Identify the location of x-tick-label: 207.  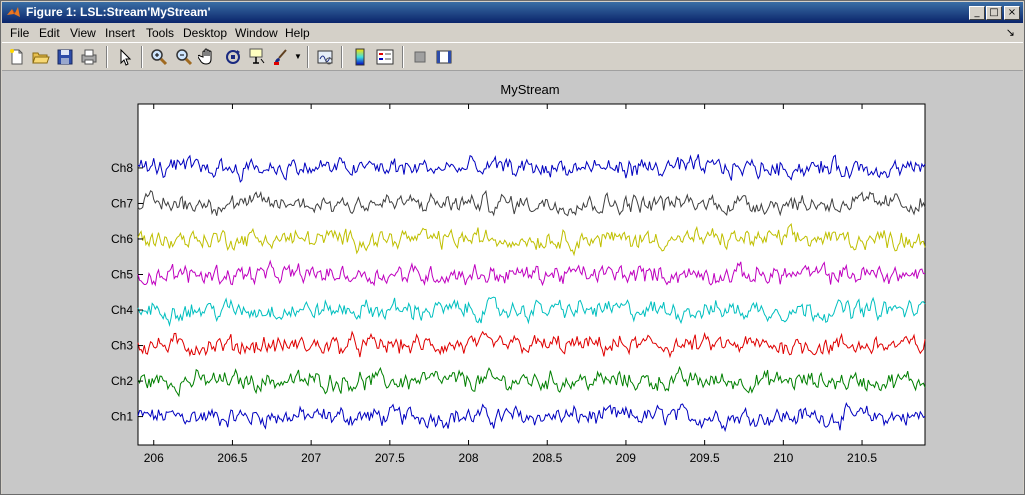
(311, 458).